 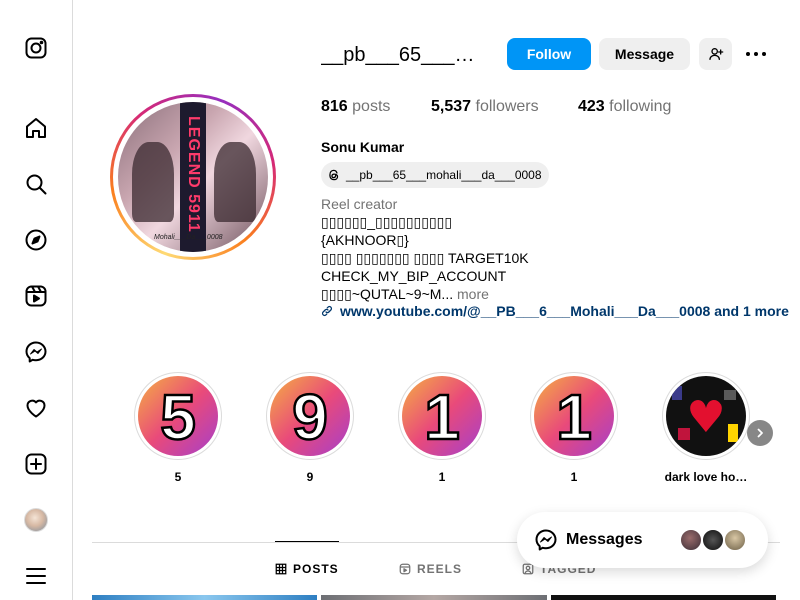 I want to click on highlight-cover: ♥, so click(x=706, y=416).